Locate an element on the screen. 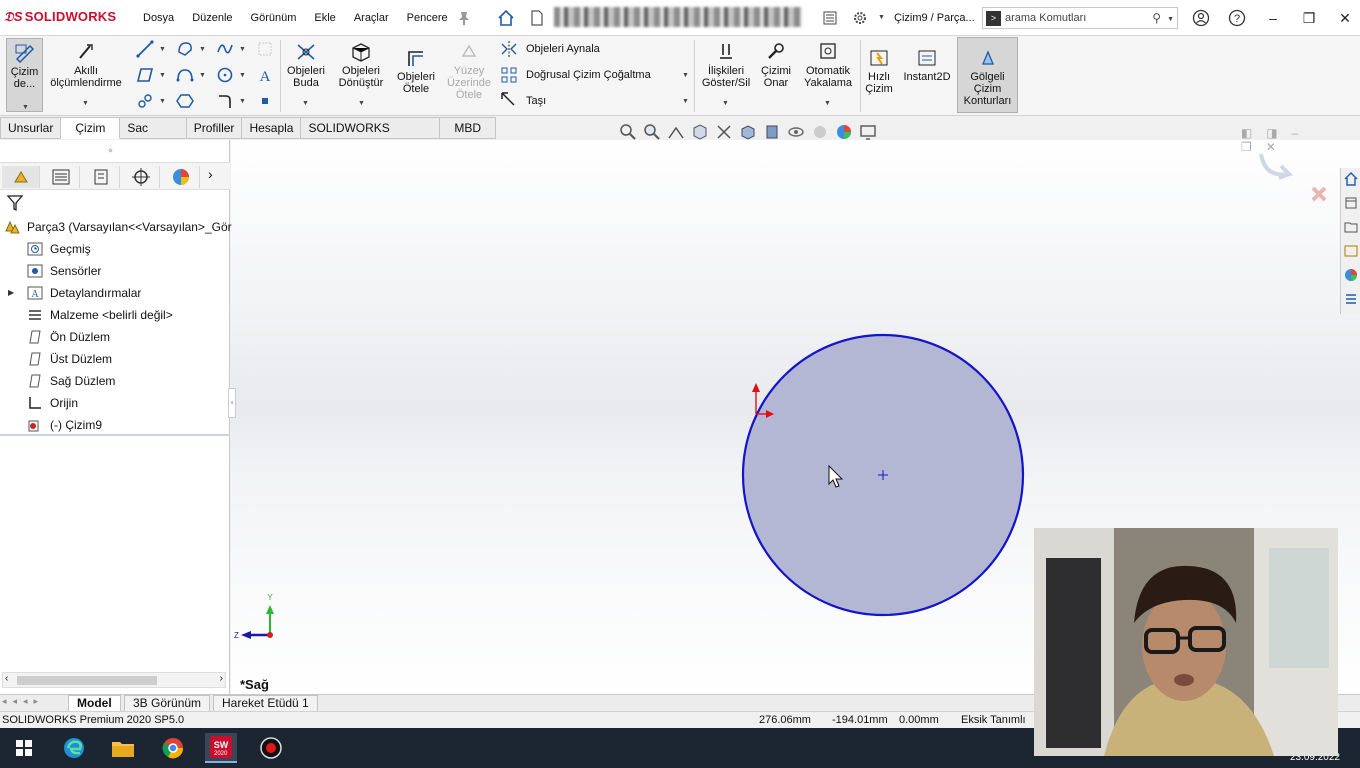 This screenshot has height=768, width=1360. smart-dimension-button: Akıllı ölçümlendirme ▼ is located at coordinates (86, 74).